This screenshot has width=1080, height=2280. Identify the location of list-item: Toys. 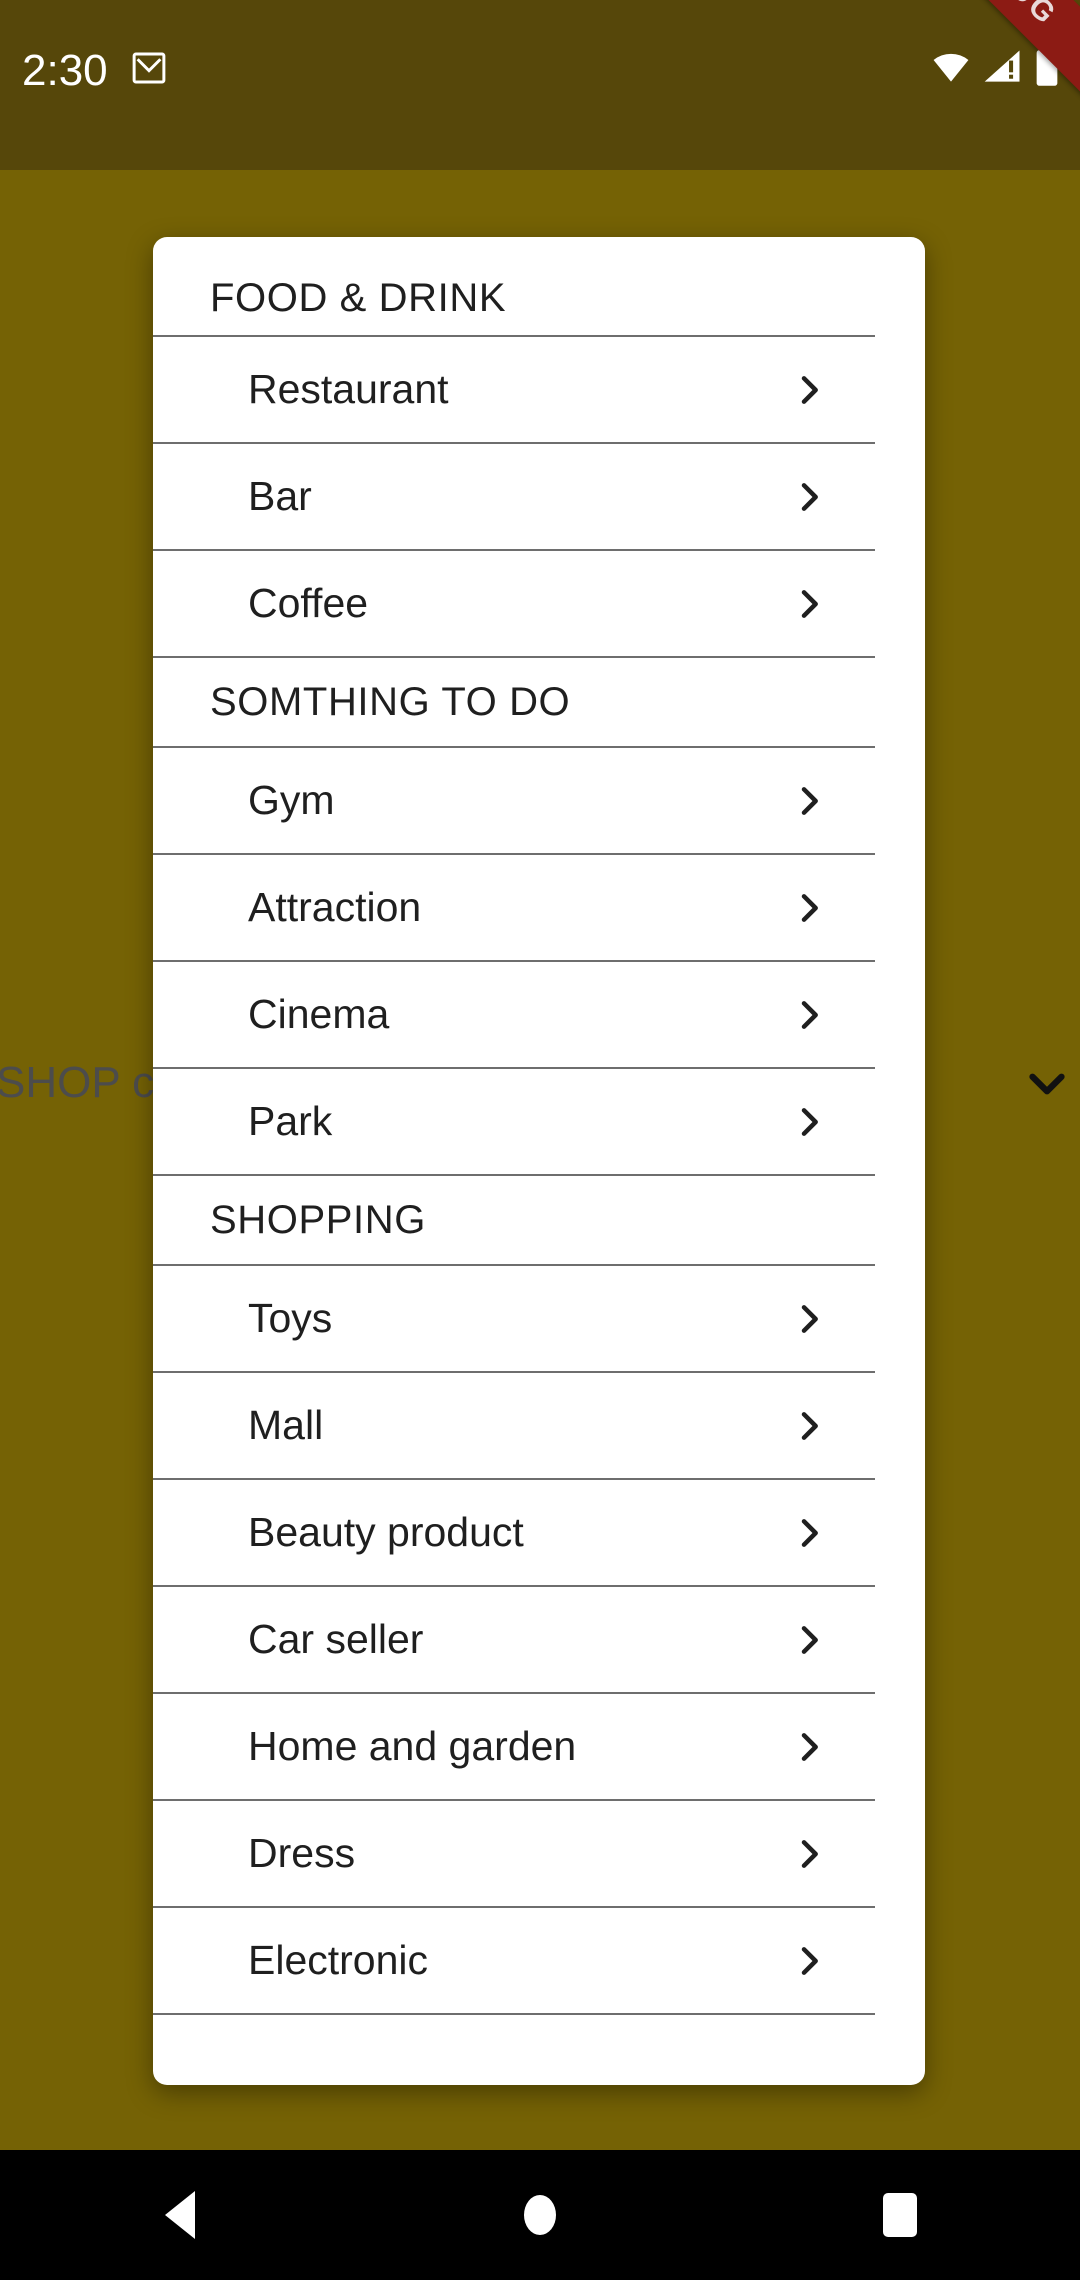
(514, 1319).